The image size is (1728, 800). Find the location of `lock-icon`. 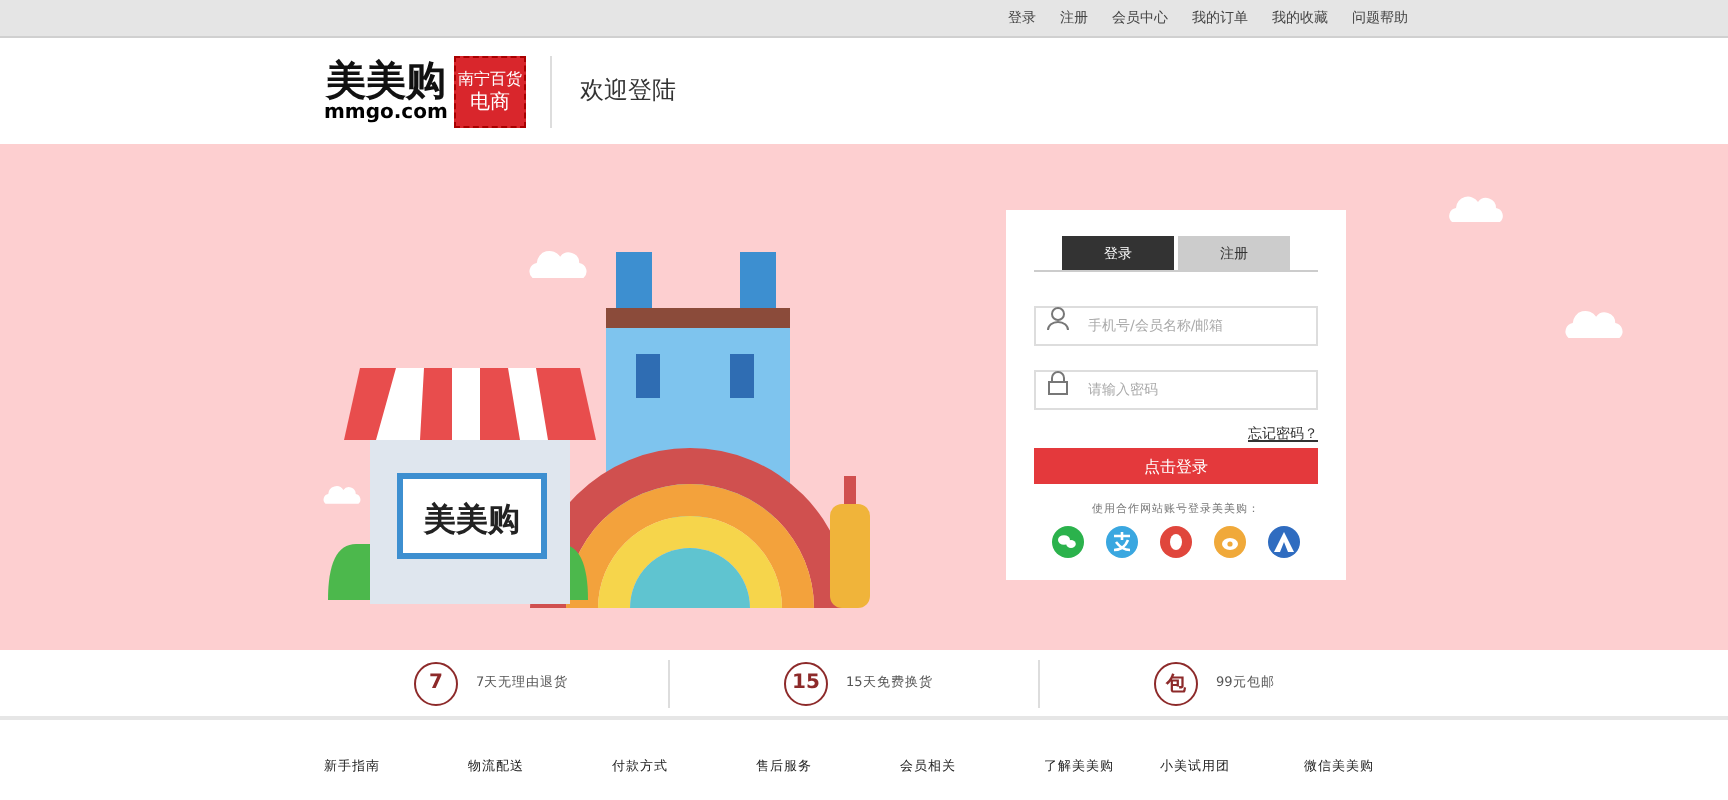

lock-icon is located at coordinates (1058, 383).